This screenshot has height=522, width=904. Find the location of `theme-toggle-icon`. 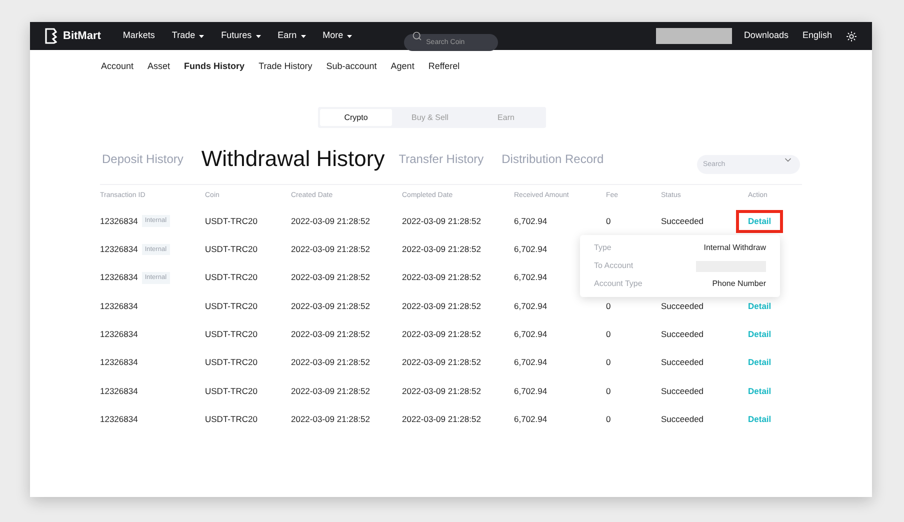

theme-toggle-icon is located at coordinates (851, 36).